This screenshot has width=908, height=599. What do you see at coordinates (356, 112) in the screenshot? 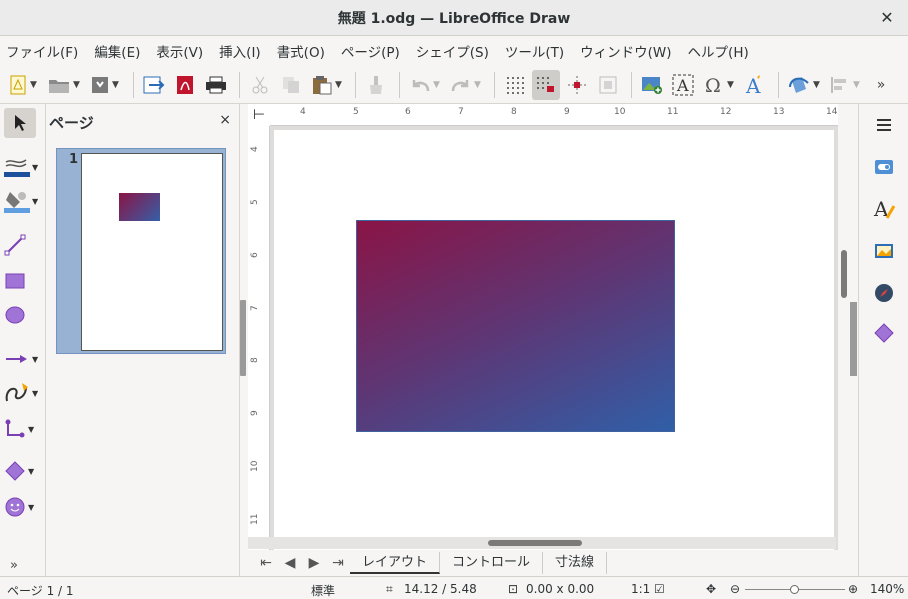
I see `ruler-tick: 5` at bounding box center [356, 112].